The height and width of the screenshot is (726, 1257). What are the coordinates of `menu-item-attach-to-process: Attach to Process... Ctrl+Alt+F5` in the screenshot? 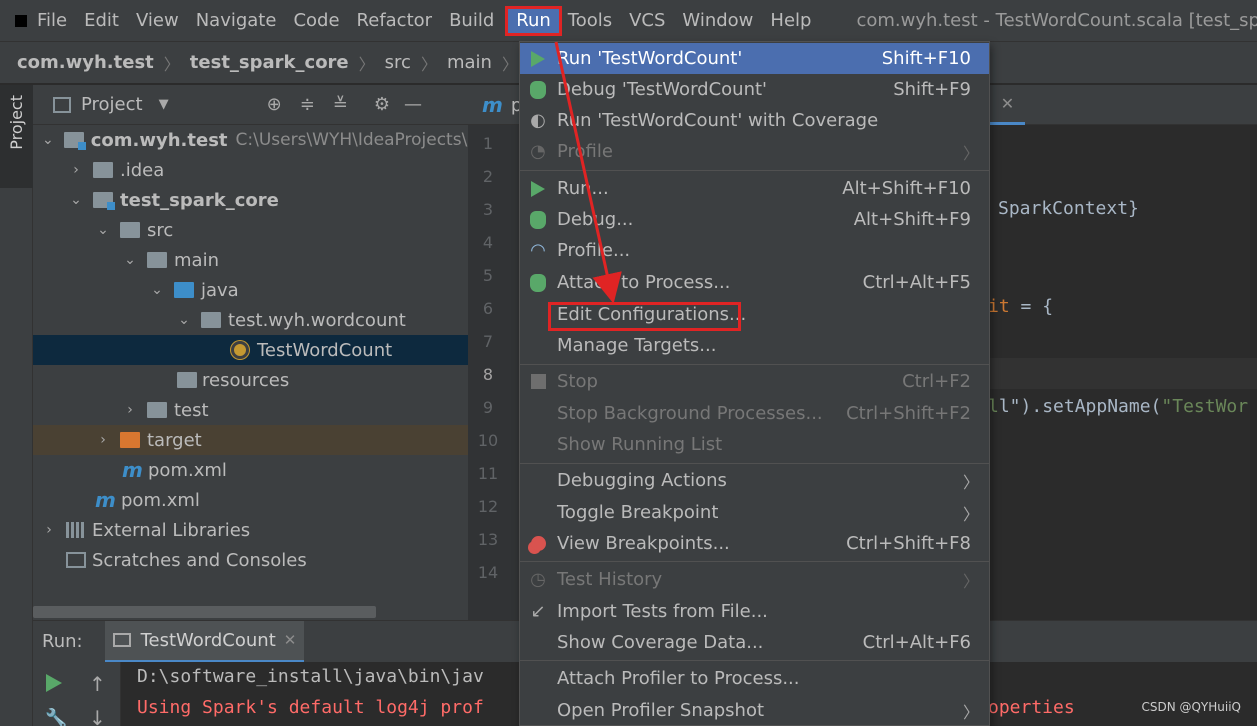 It's located at (754, 282).